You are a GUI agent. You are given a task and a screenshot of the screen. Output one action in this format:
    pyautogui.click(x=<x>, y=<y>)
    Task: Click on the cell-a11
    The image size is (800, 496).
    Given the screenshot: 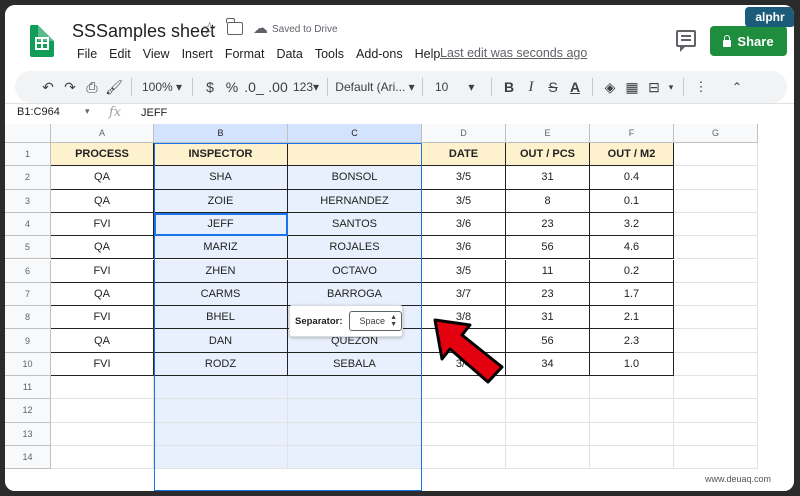 What is the action you would take?
    pyautogui.click(x=102, y=388)
    